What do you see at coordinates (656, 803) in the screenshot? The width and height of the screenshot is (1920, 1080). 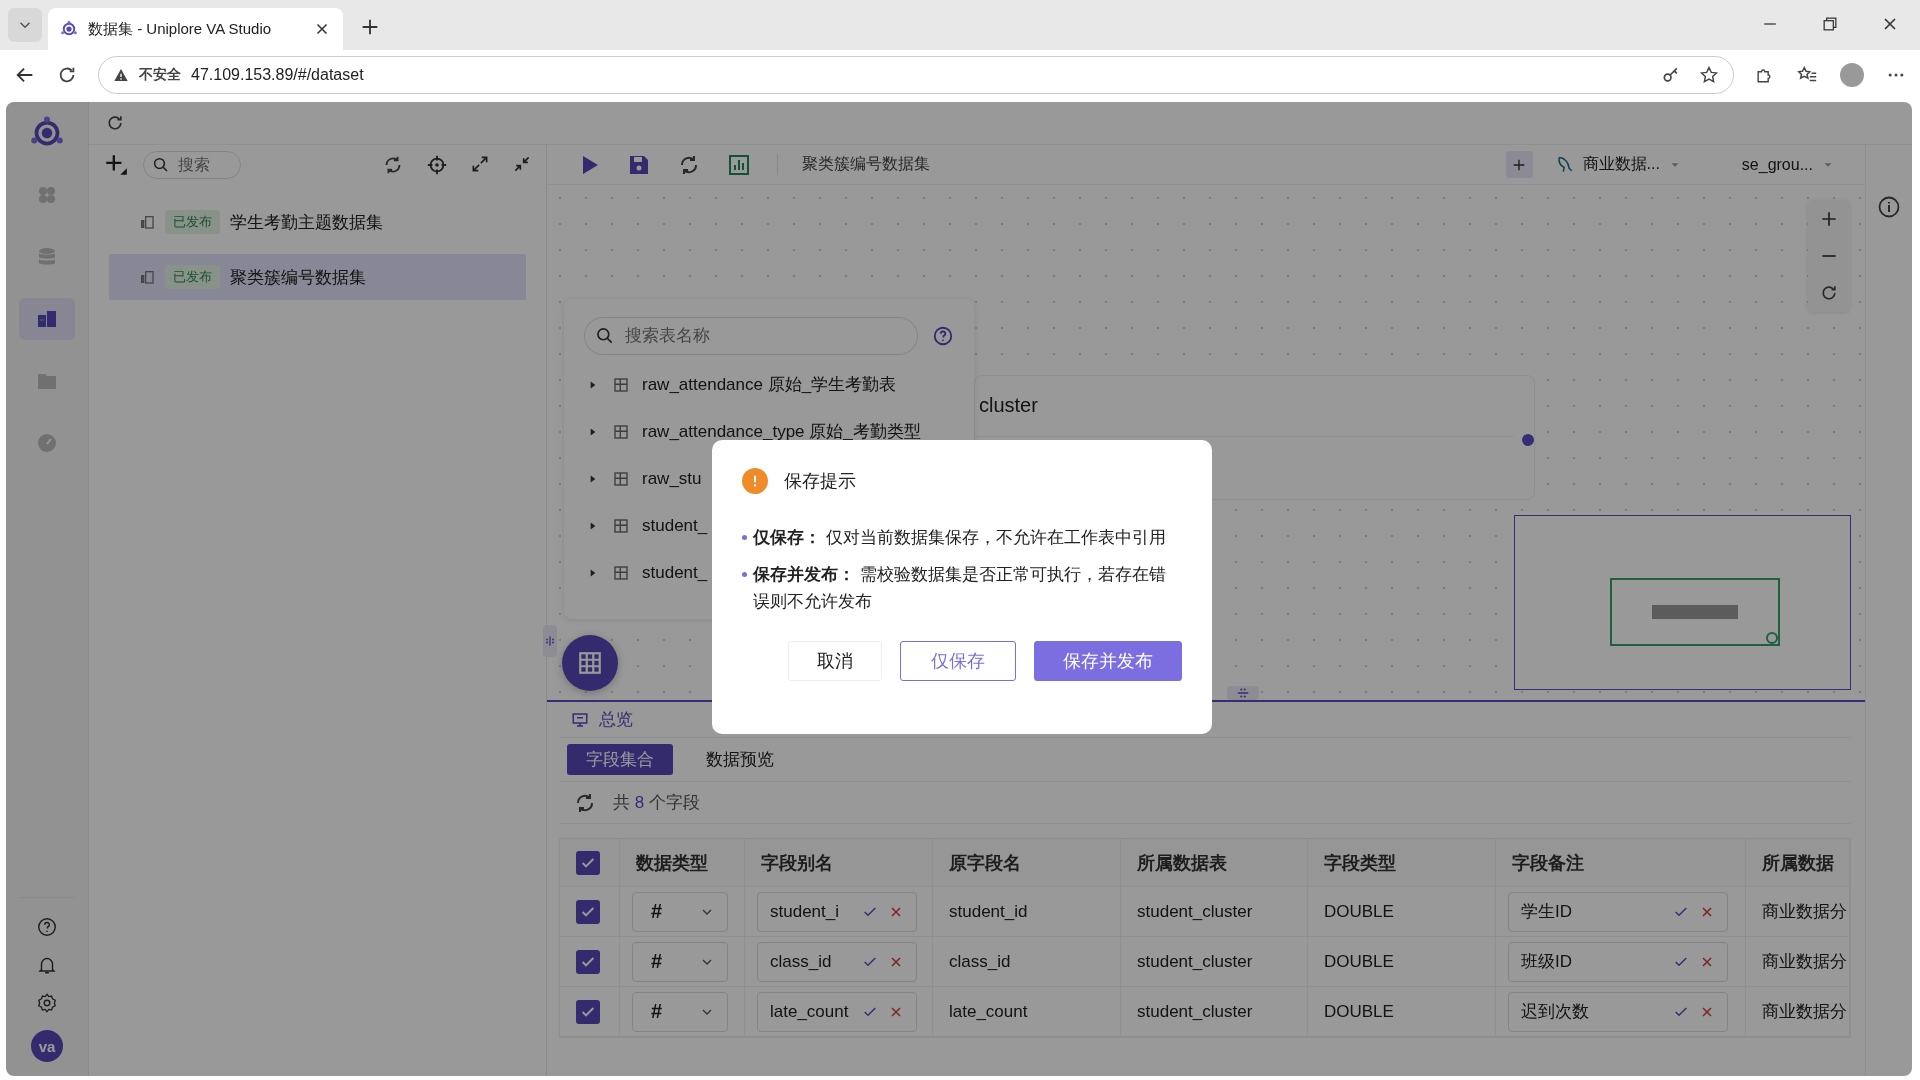 I see `field-count: 共 8 个字段` at bounding box center [656, 803].